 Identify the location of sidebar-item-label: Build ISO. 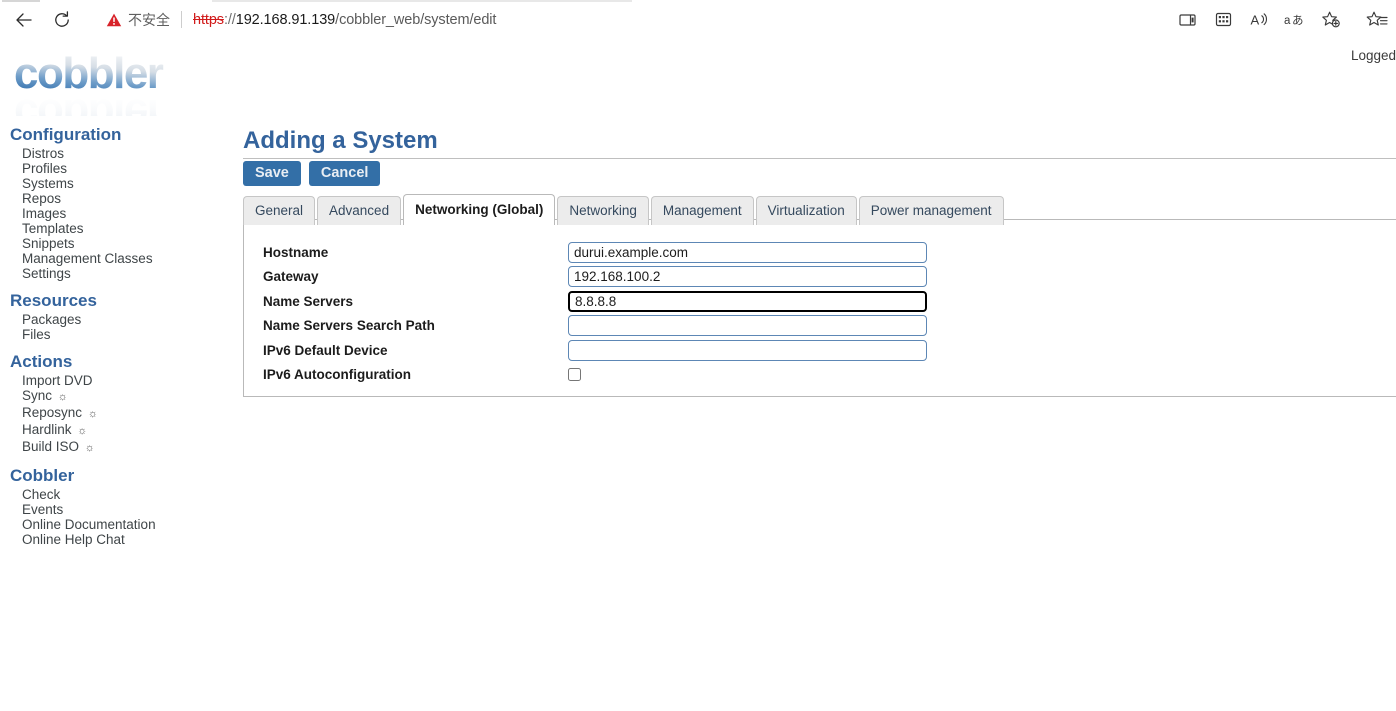
(51, 446).